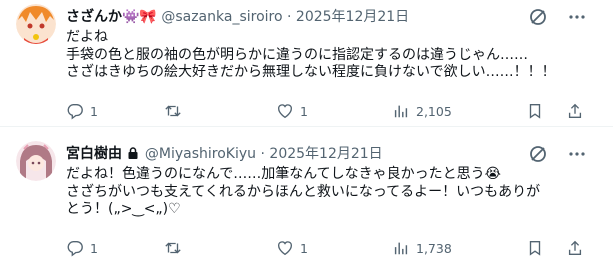  Describe the element at coordinates (133, 153) in the screenshot. I see `lock-icon` at that location.